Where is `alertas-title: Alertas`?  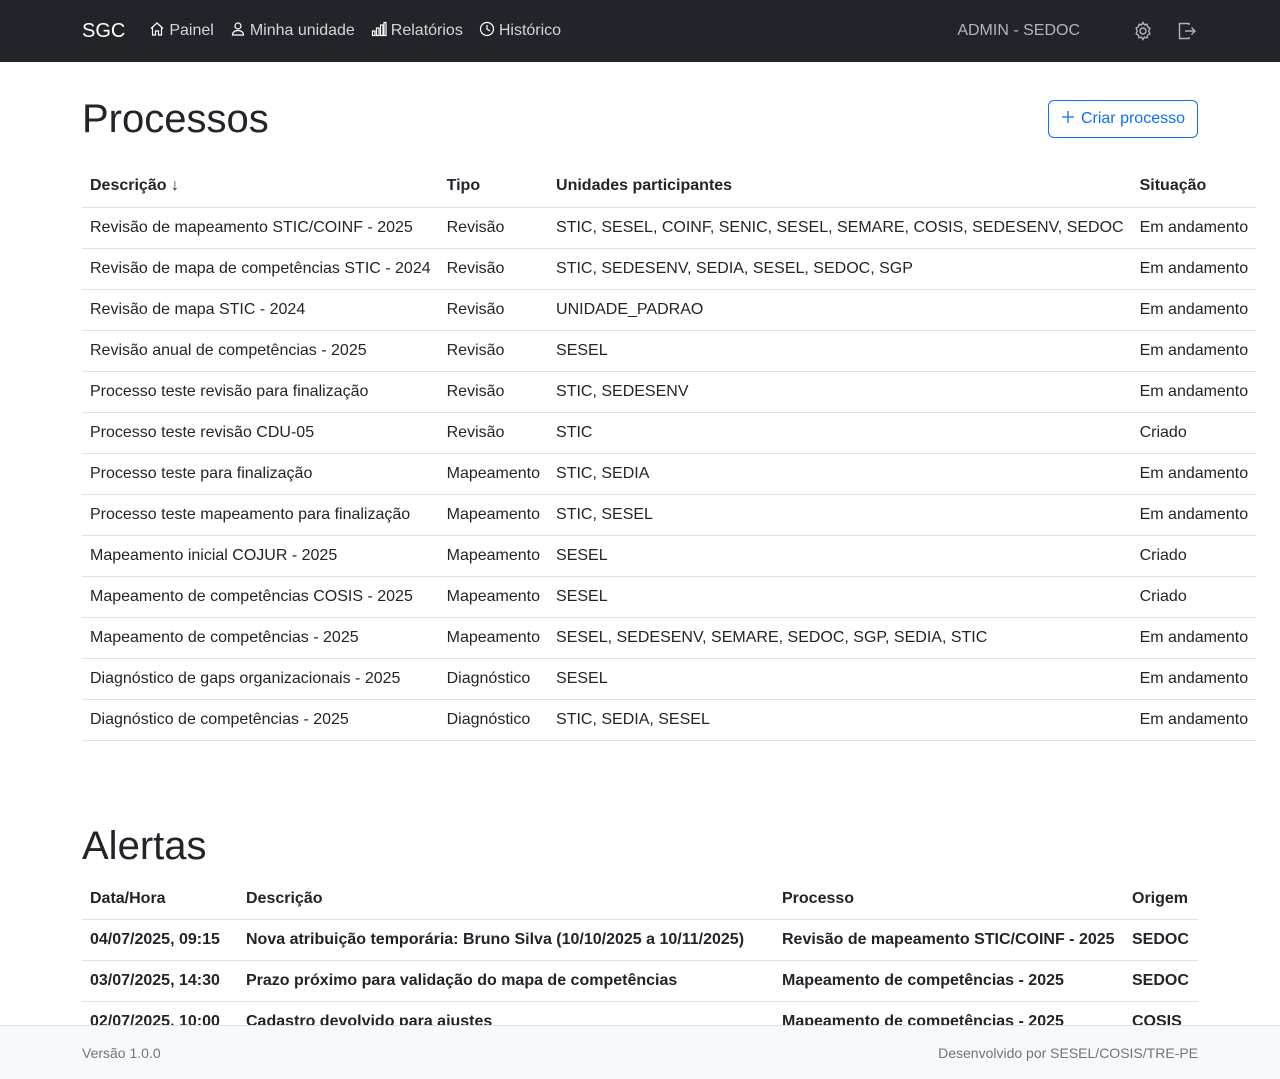
alertas-title: Alertas is located at coordinates (144, 845).